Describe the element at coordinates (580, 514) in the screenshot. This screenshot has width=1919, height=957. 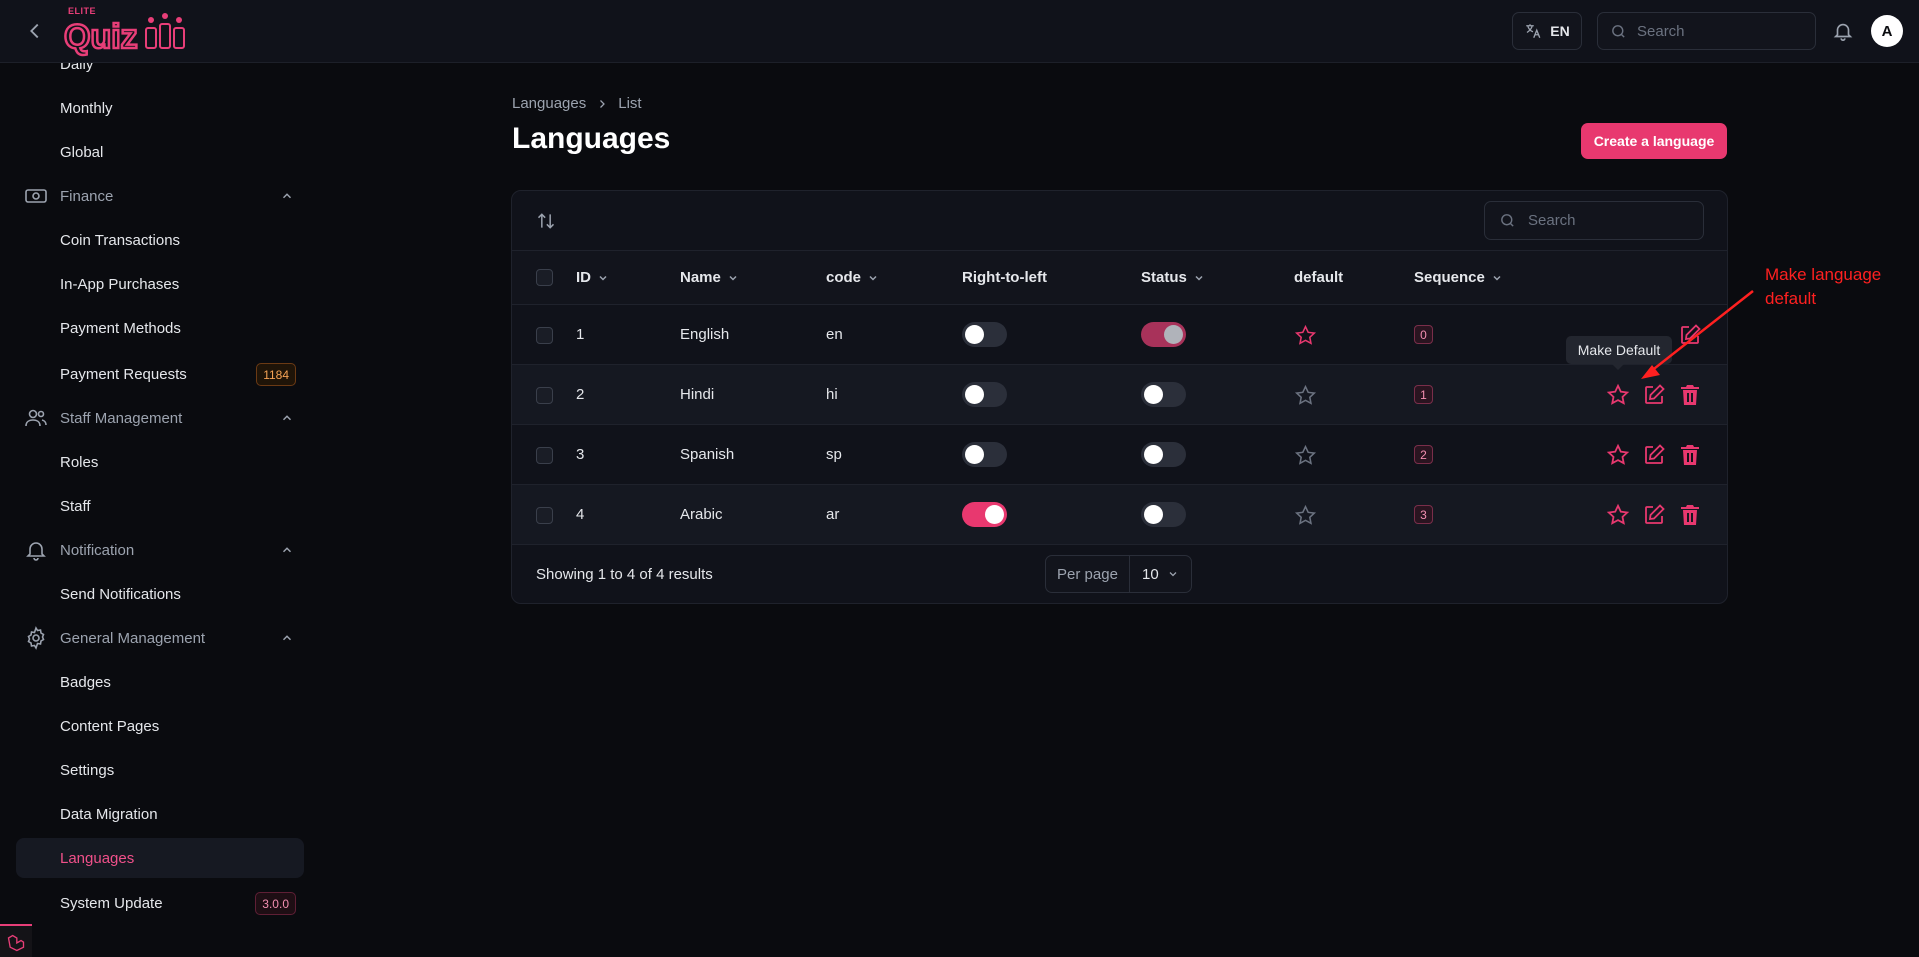
I see `cell-id: 4` at that location.